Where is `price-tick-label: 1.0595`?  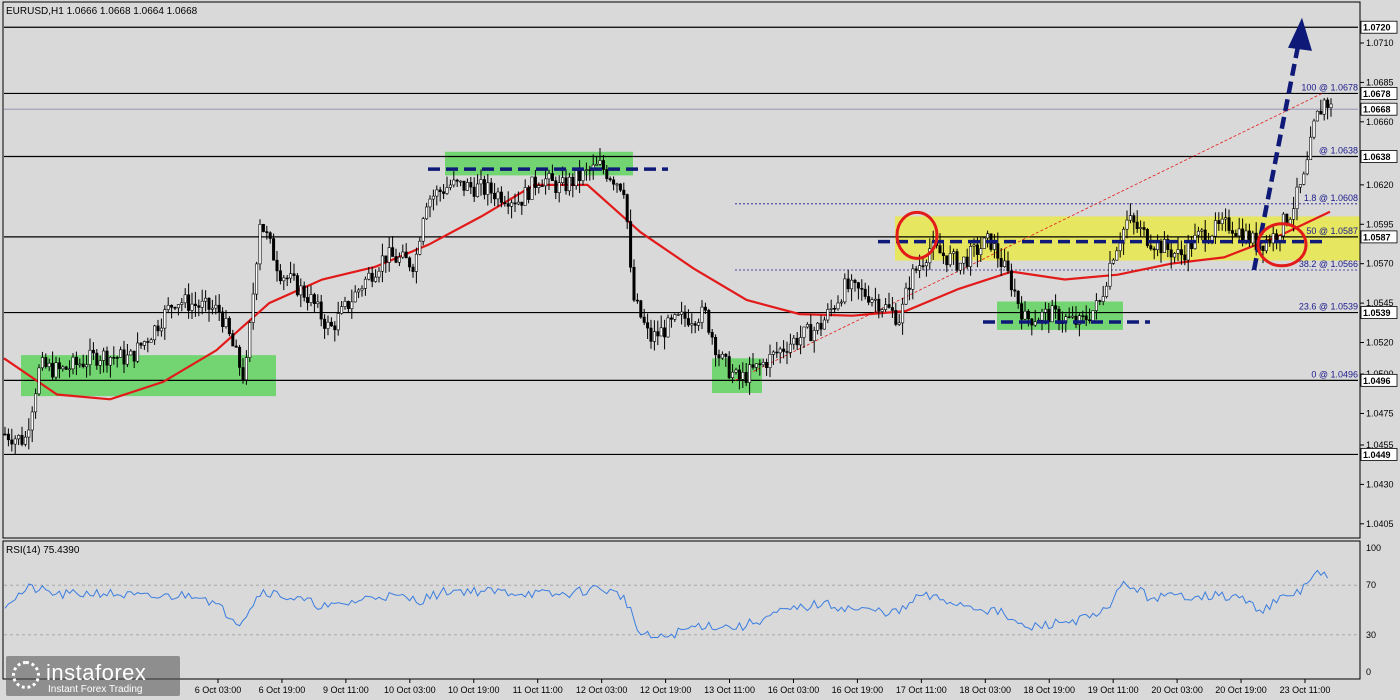 price-tick-label: 1.0595 is located at coordinates (1380, 224).